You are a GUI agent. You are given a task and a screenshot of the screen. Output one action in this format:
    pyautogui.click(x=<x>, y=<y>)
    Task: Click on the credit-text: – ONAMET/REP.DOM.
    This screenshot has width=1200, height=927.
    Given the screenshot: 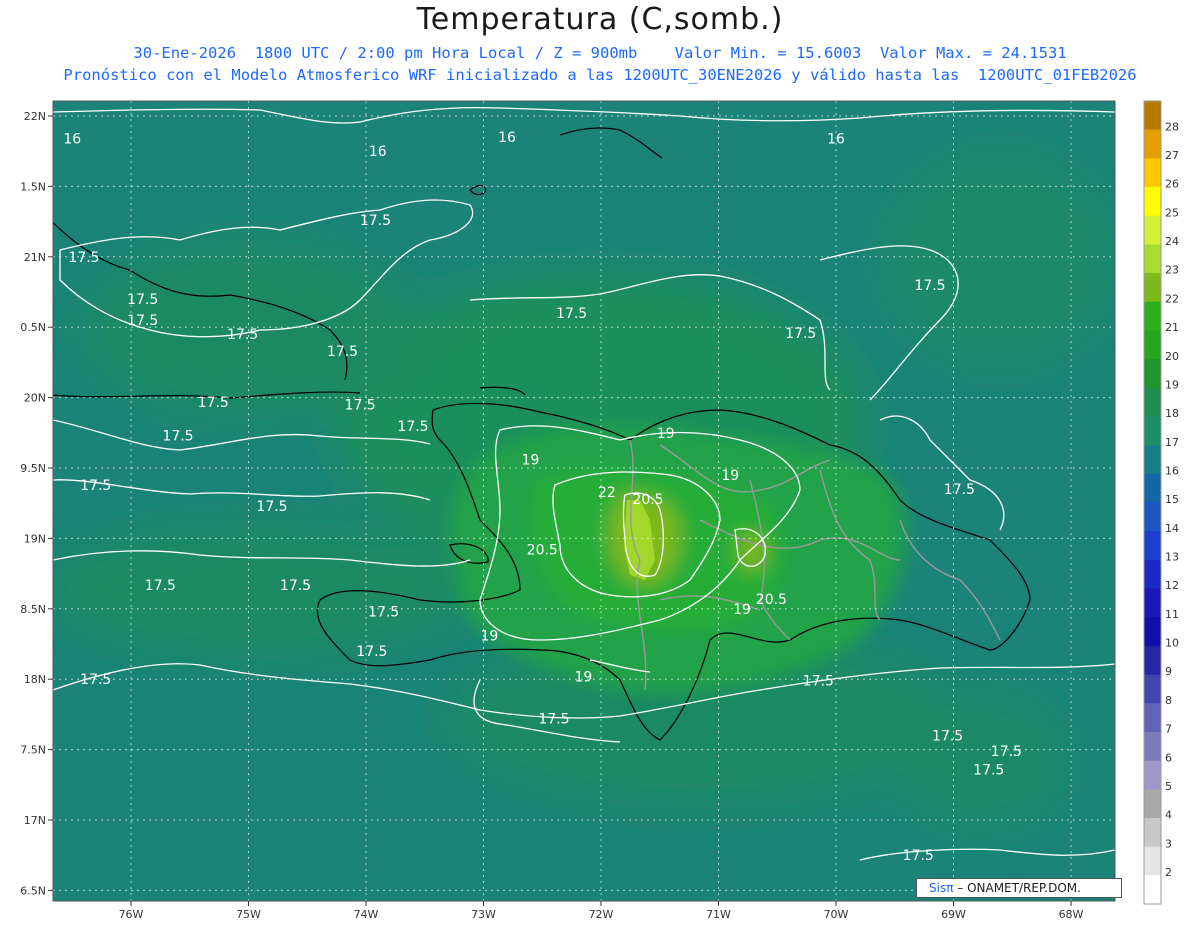 What is the action you would take?
    pyautogui.click(x=1017, y=888)
    